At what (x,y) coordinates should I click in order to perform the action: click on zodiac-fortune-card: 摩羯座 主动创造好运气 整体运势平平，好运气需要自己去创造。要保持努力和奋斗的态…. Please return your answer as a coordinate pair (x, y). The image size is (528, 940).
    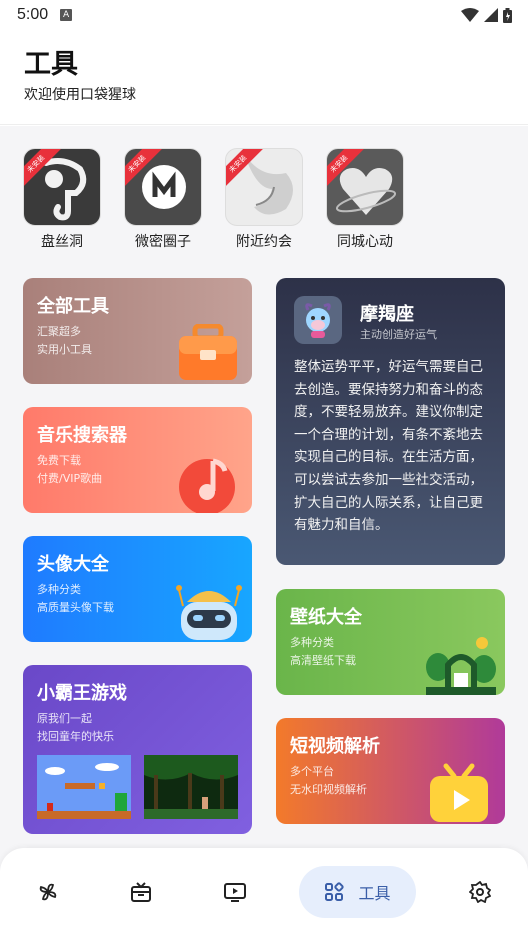
    Looking at the image, I should click on (390, 421).